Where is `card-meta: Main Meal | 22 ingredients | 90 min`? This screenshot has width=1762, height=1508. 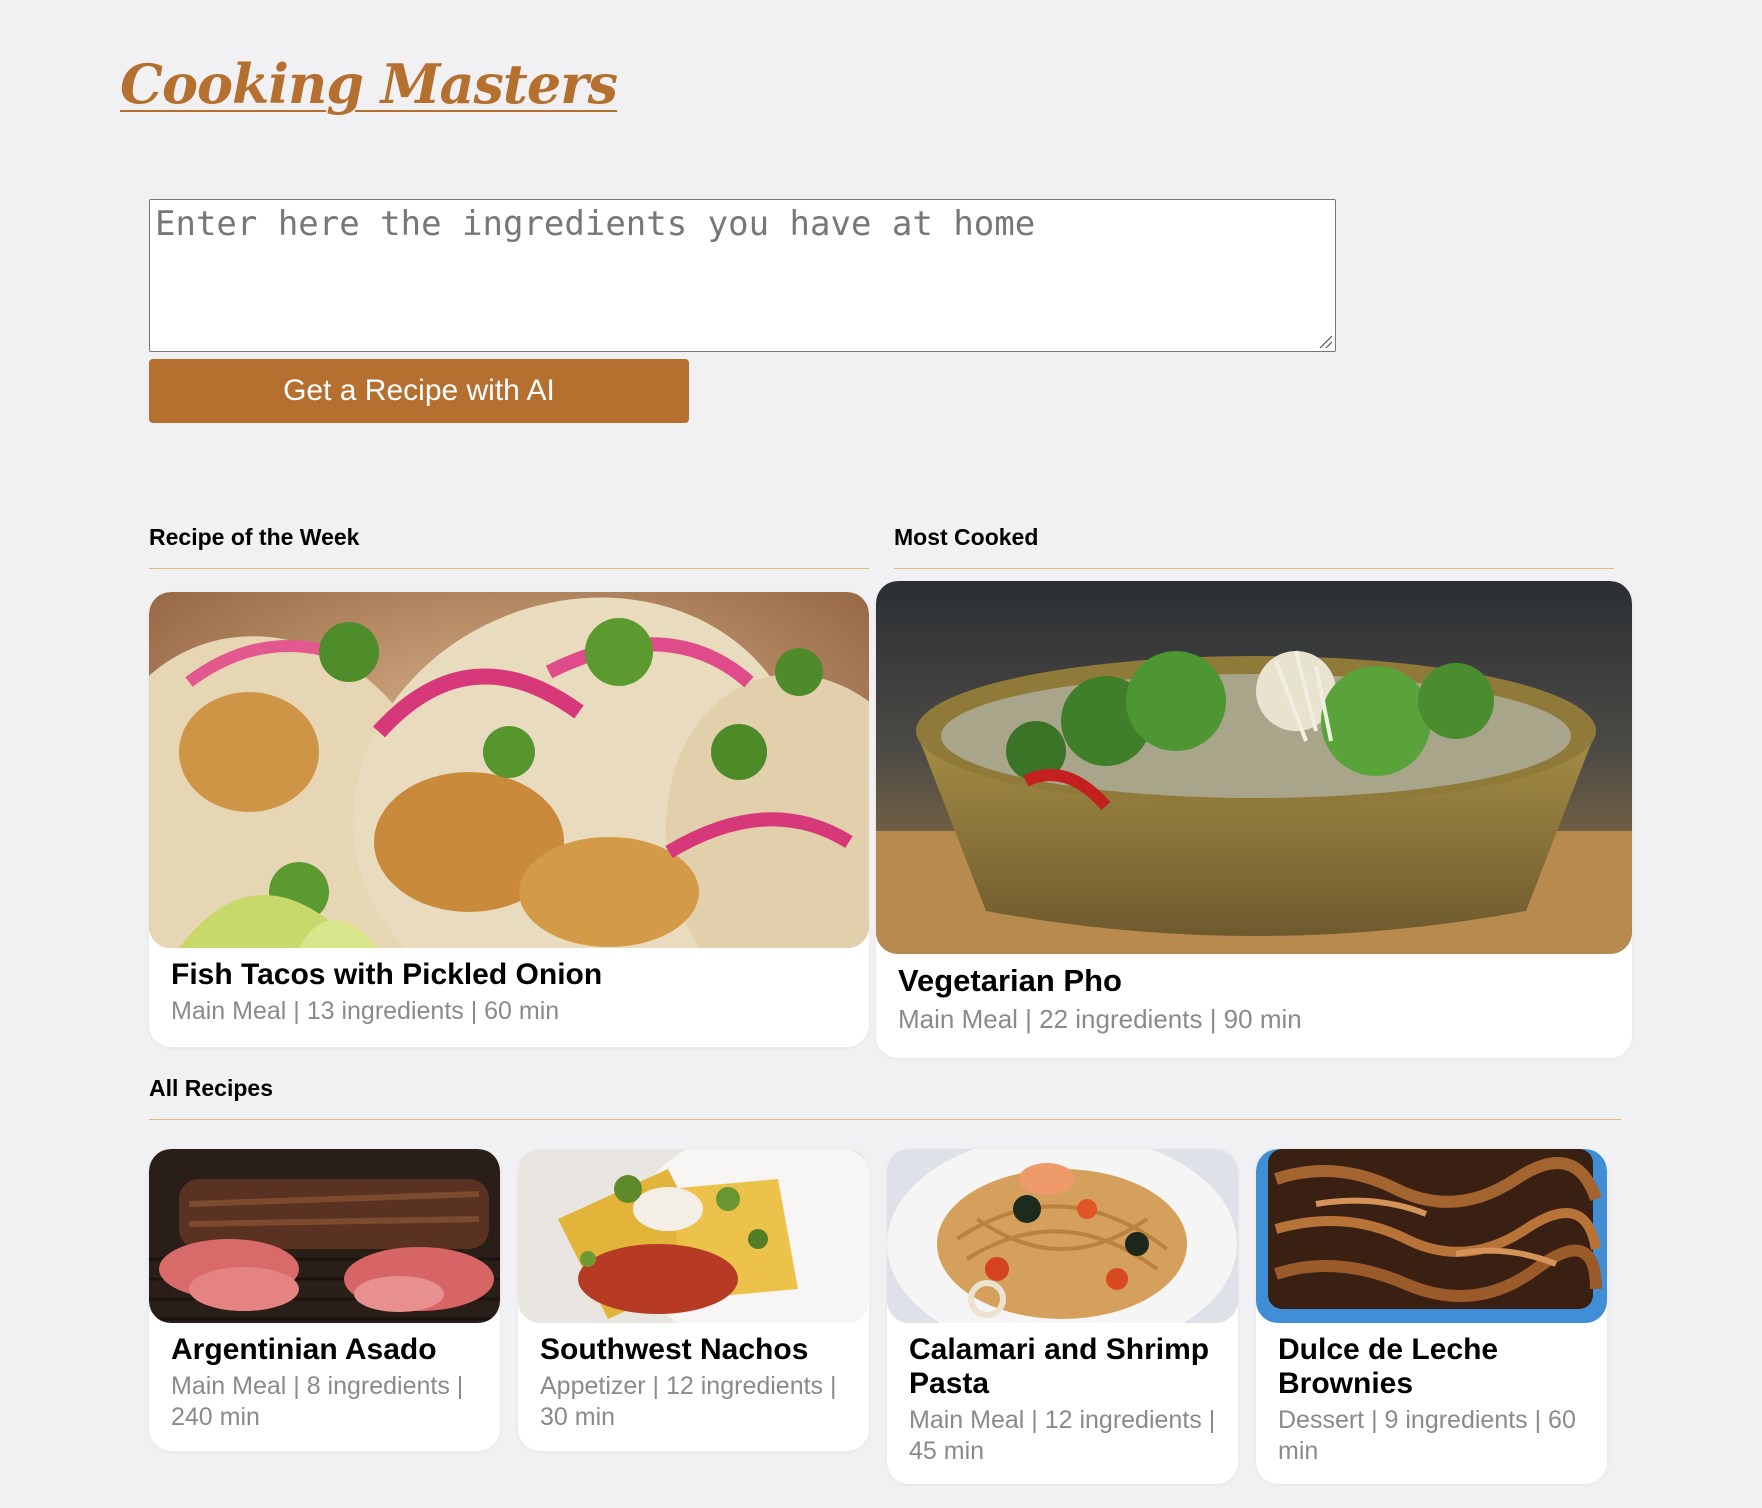 card-meta: Main Meal | 22 ingredients | 90 min is located at coordinates (1100, 1019).